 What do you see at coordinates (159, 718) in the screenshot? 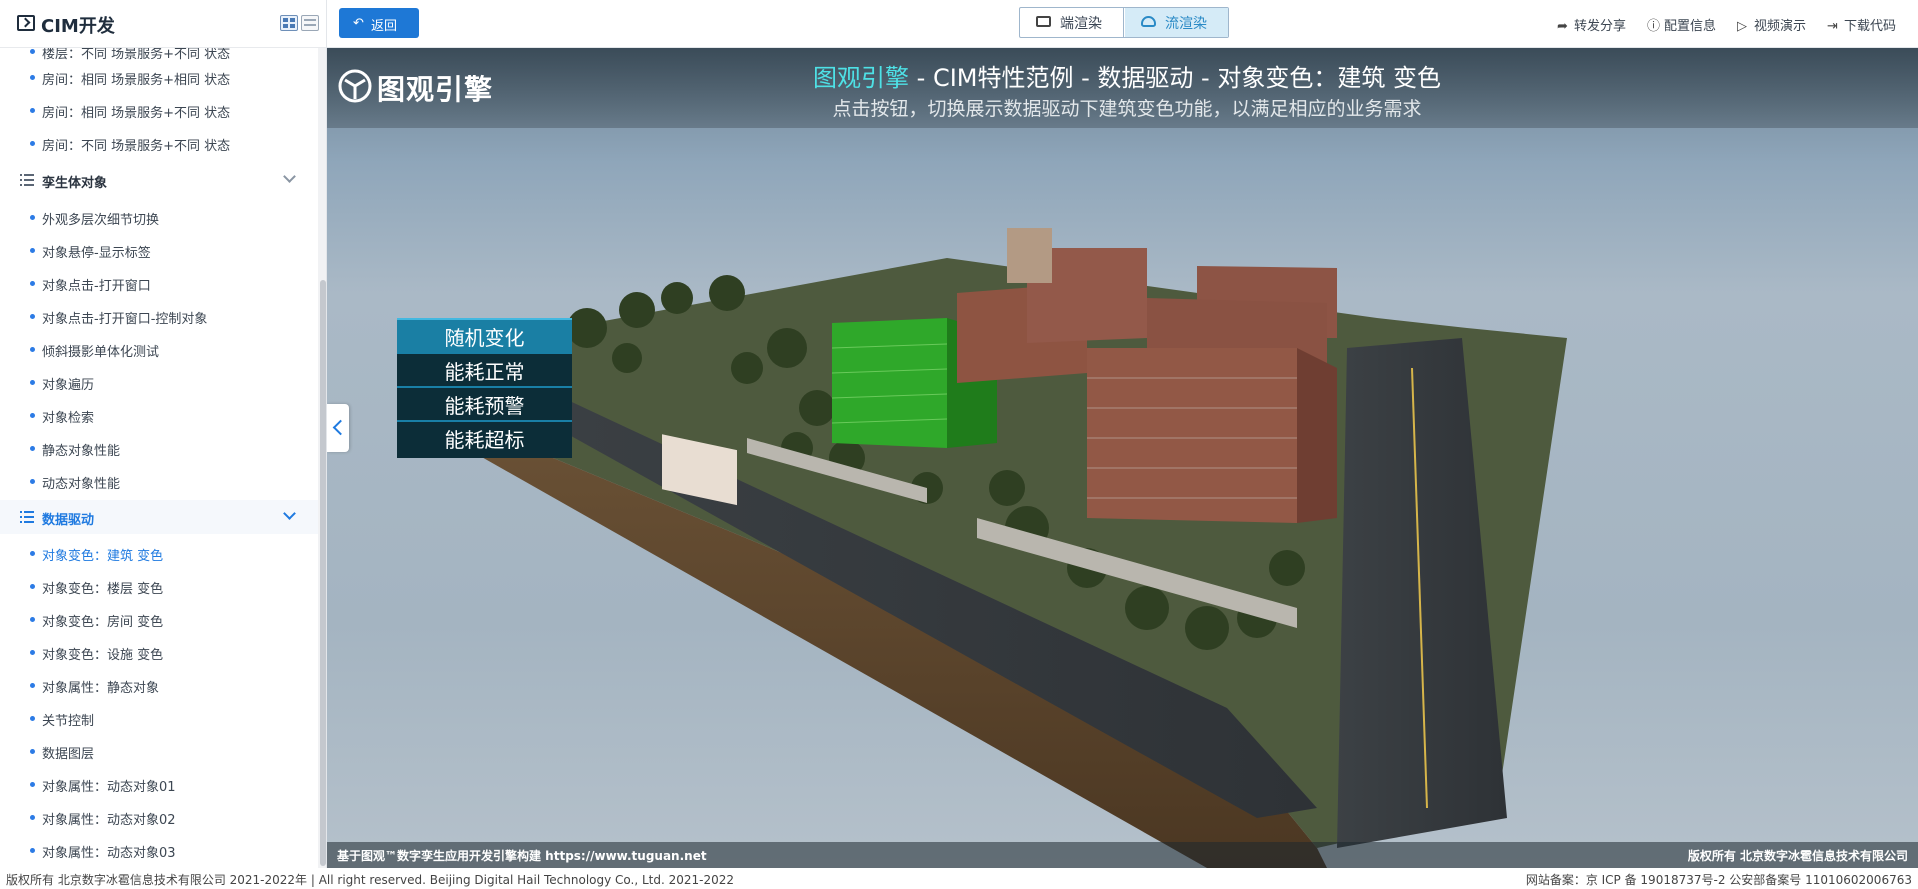
I see `menu-item: 关节控制` at bounding box center [159, 718].